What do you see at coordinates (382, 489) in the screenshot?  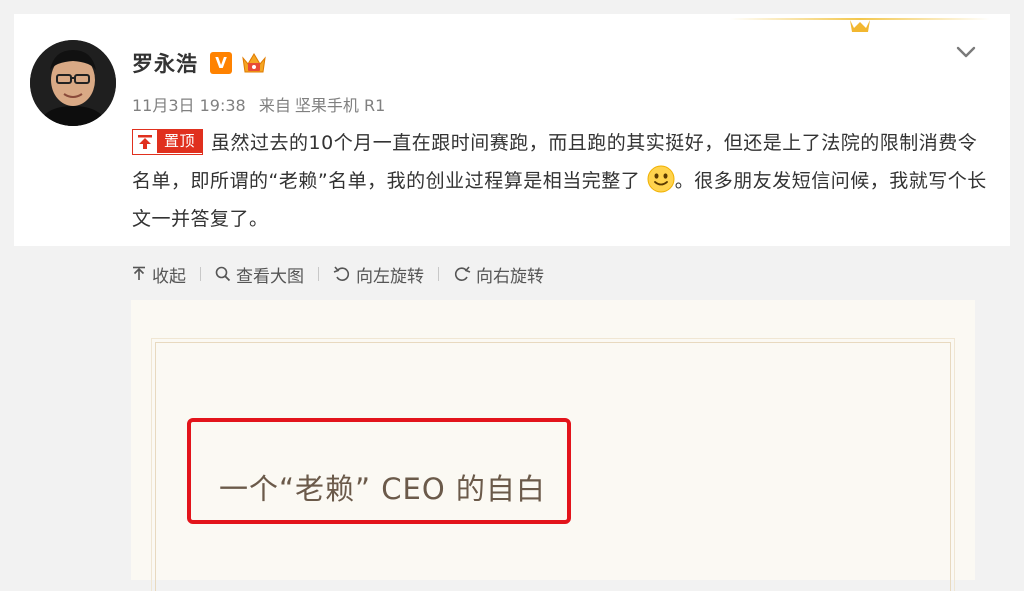 I see `preview-title: 一个“老赖” CEO 的自白` at bounding box center [382, 489].